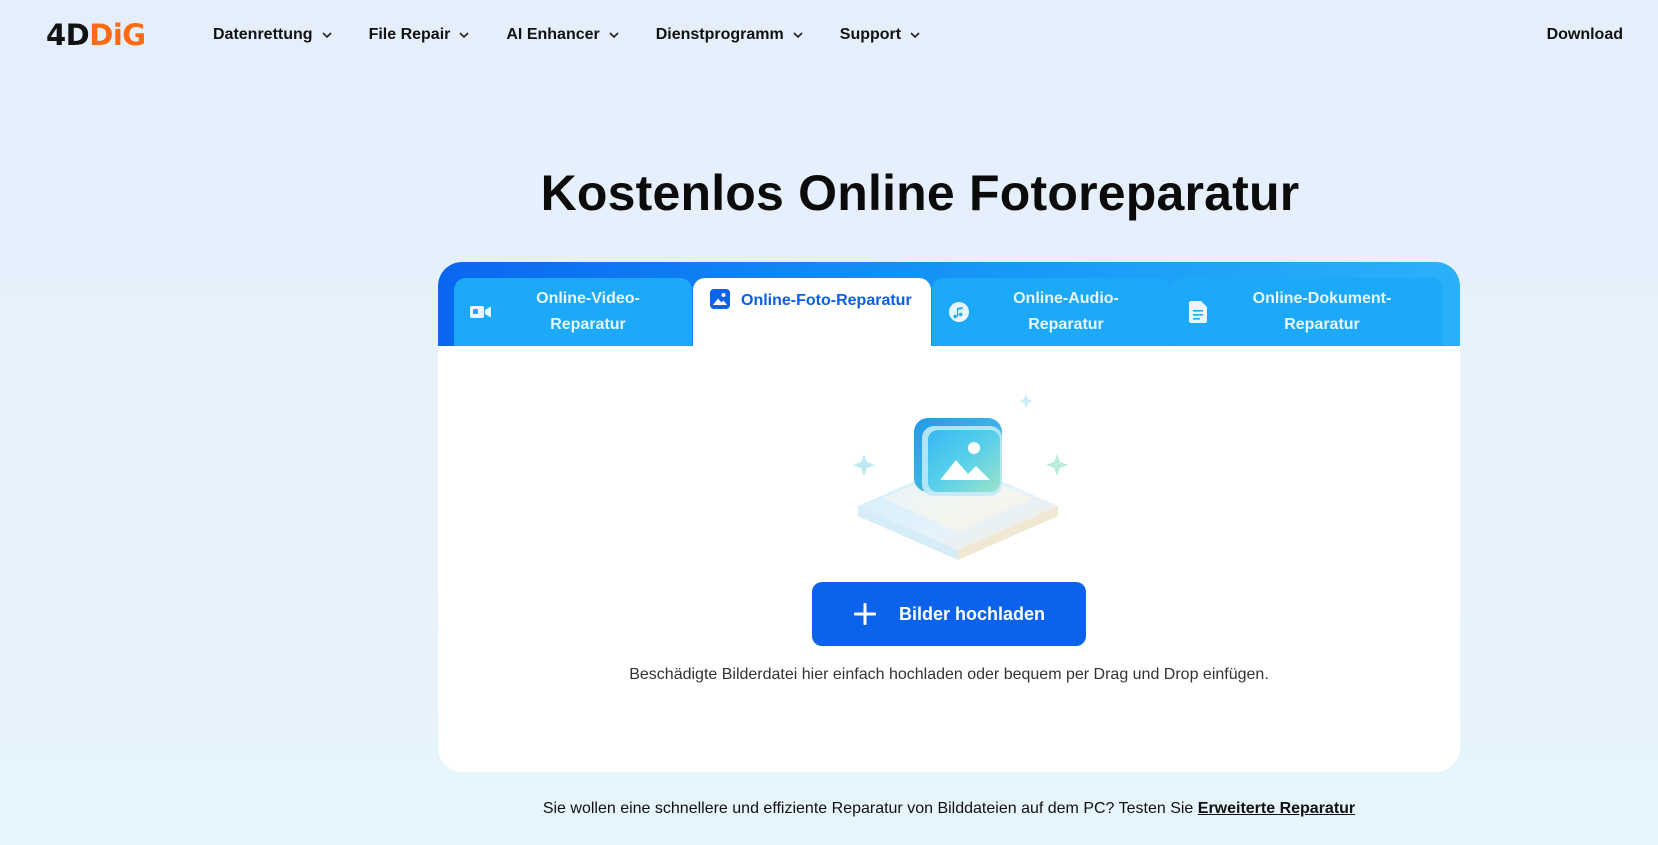 Image resolution: width=1658 pixels, height=845 pixels. I want to click on tab-label: Online-Video- Reparatur, so click(592, 312).